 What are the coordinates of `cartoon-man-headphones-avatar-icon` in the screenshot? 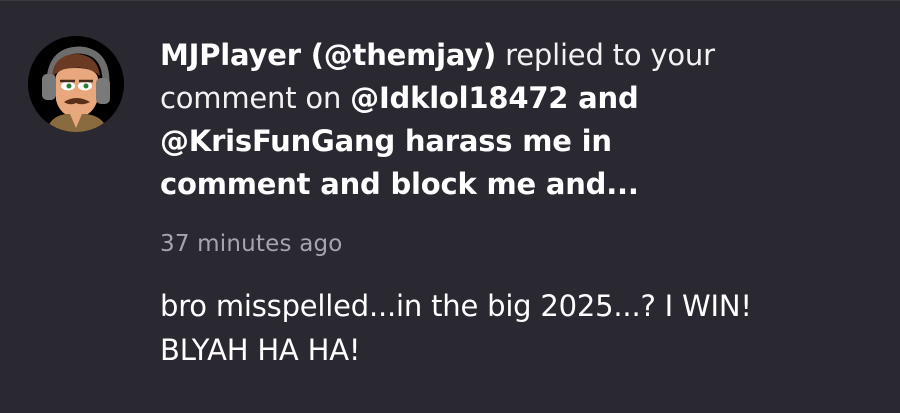 It's located at (76, 84).